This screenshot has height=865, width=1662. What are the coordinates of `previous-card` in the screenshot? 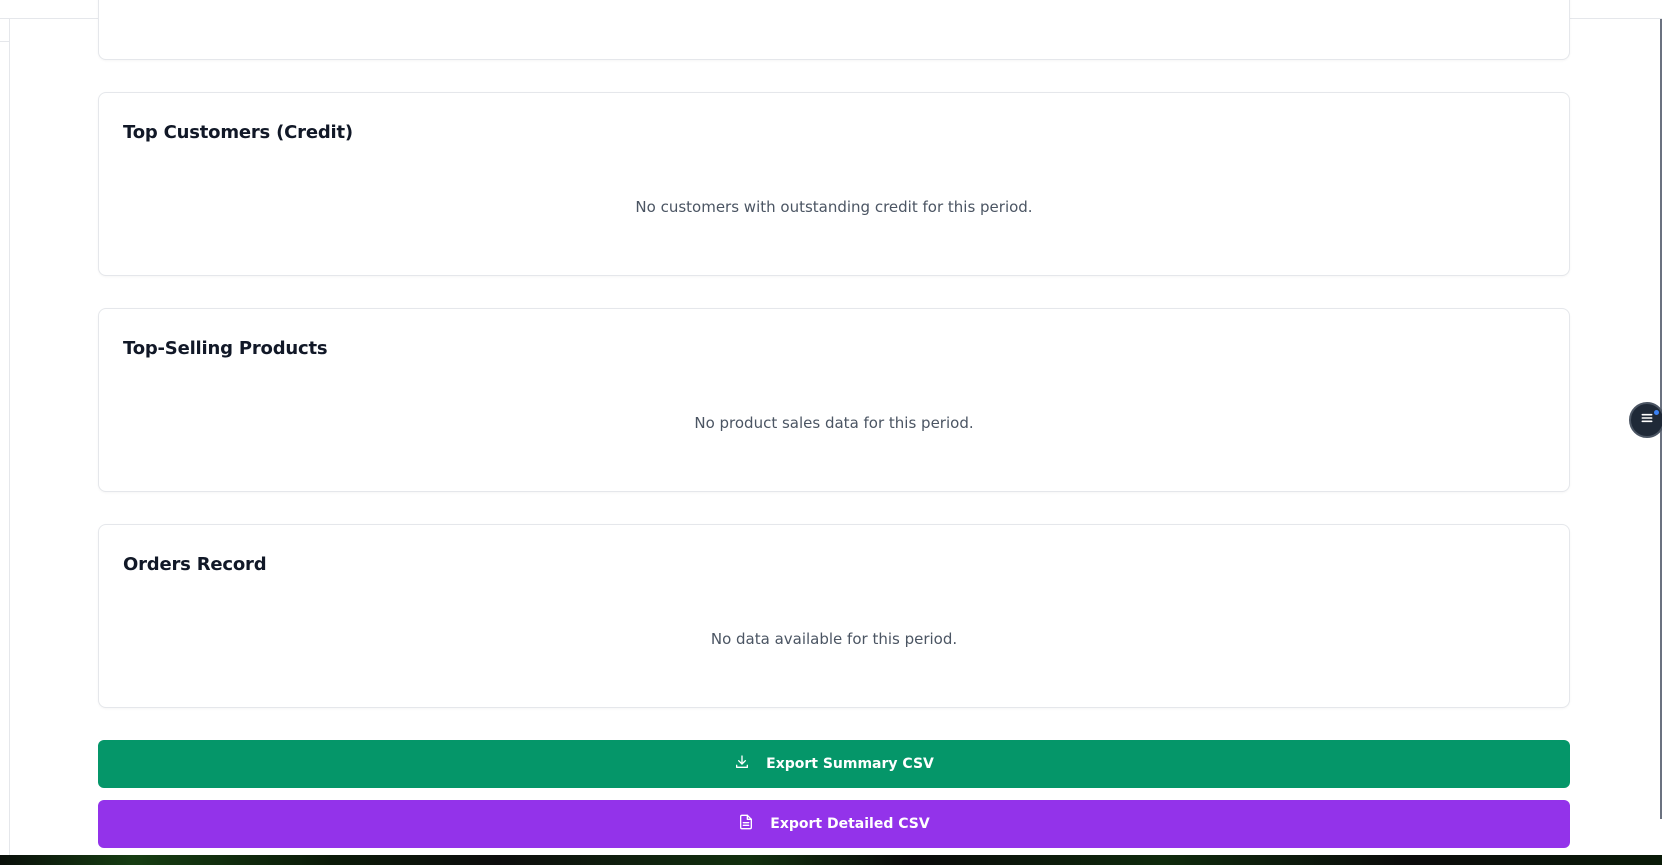 It's located at (834, 30).